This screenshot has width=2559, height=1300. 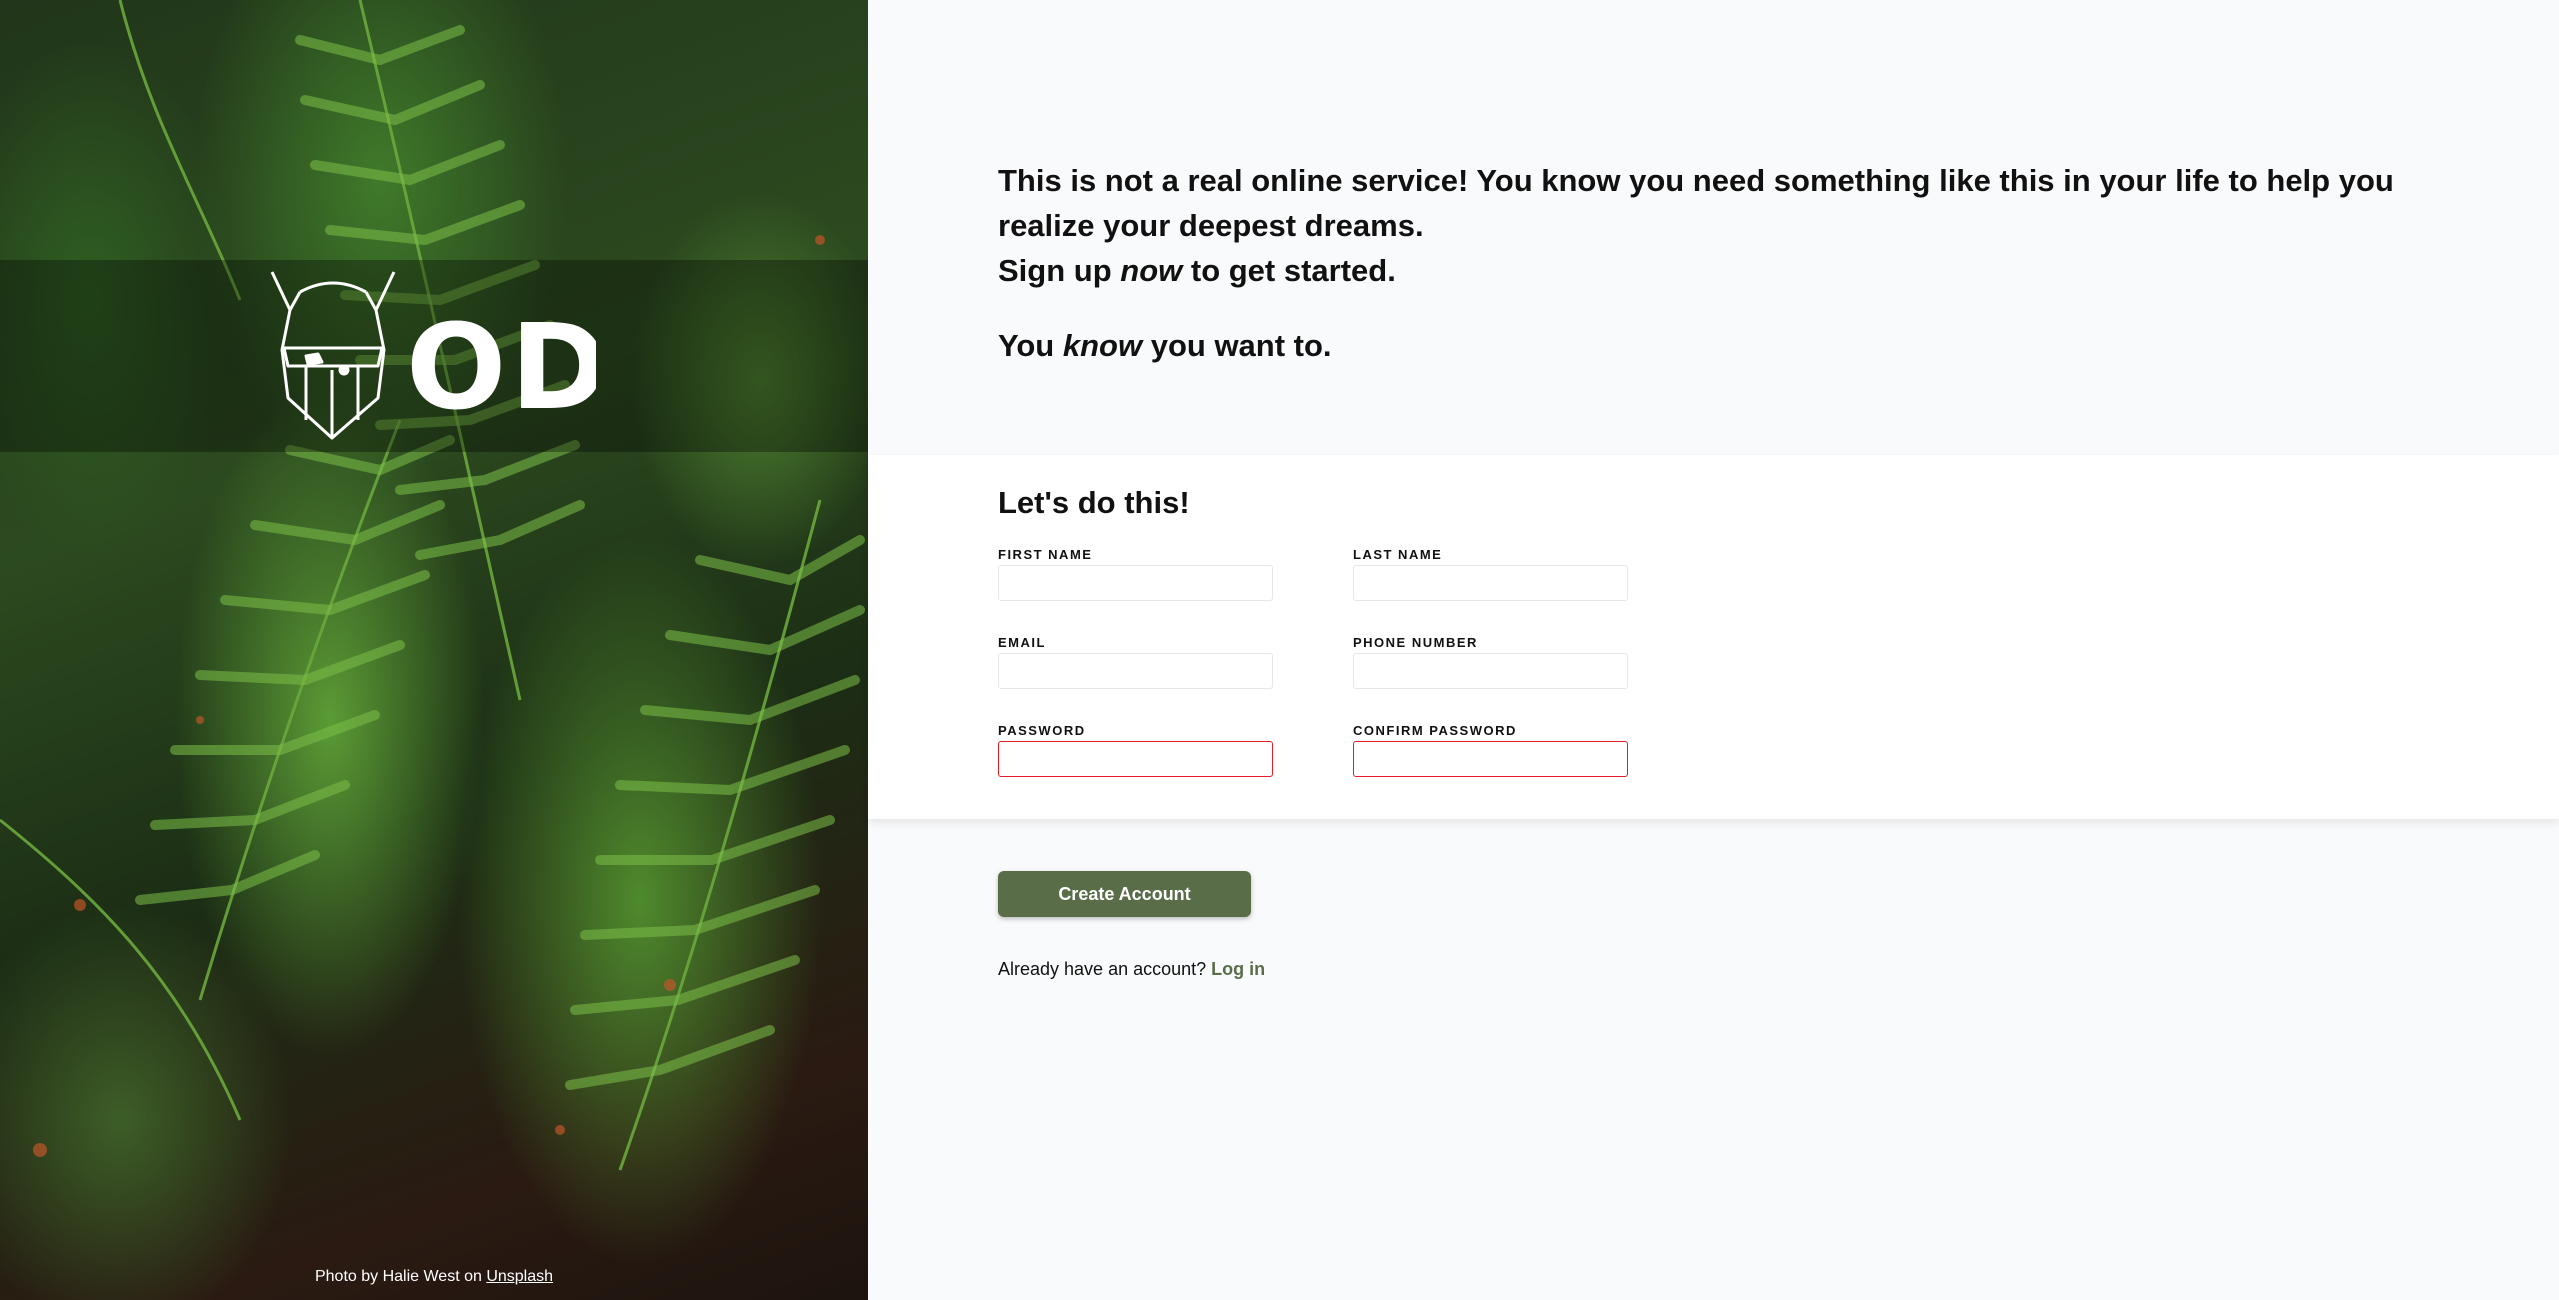 I want to click on viking-helmet-icon, so click(x=333, y=355).